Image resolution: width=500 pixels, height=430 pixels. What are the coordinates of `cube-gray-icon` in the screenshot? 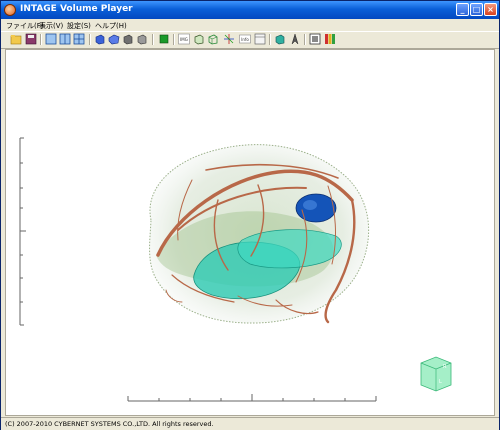 It's located at (128, 39).